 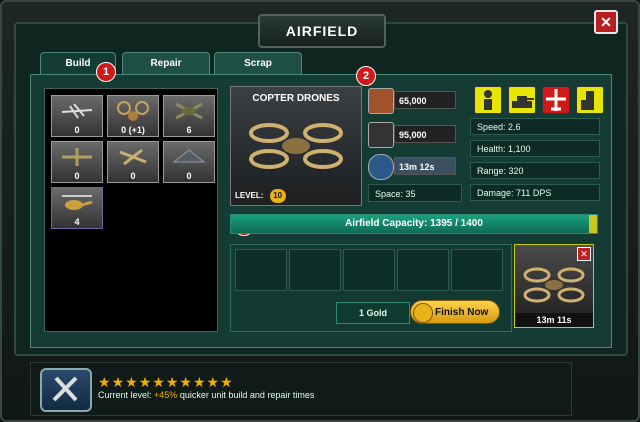 What do you see at coordinates (106, 72) in the screenshot?
I see `tutorial-badge-1: 1` at bounding box center [106, 72].